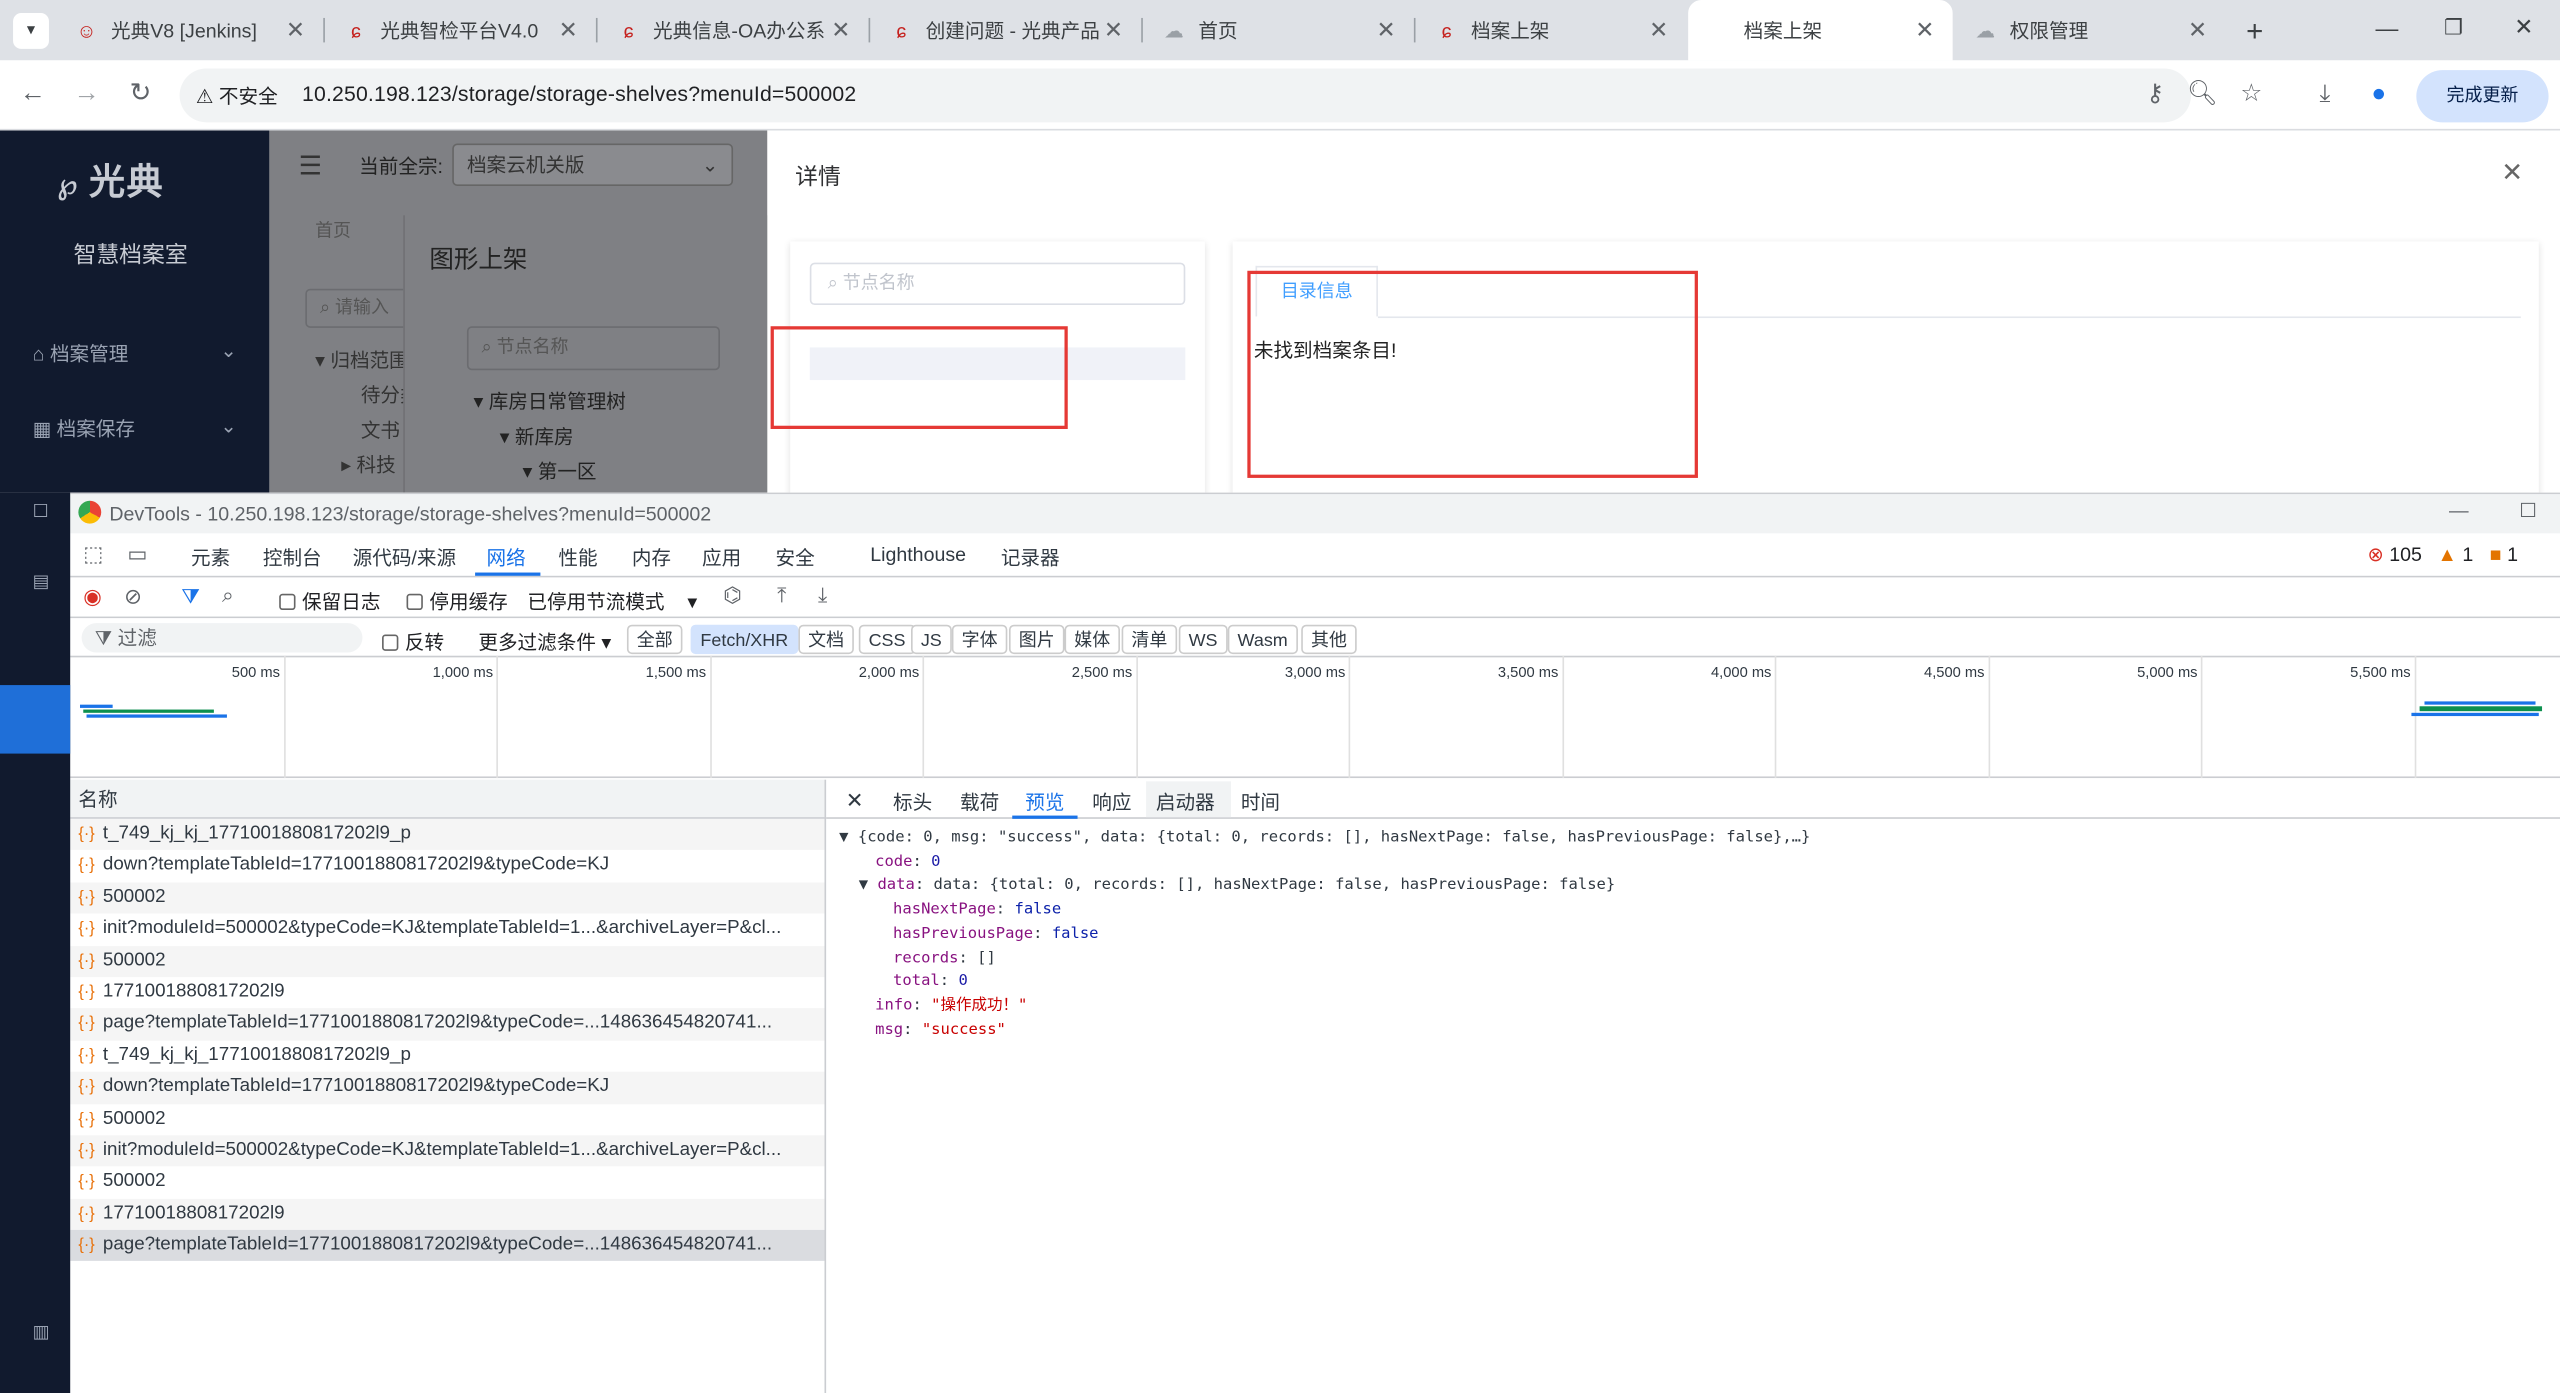 The image size is (2560, 1393). What do you see at coordinates (310, 166) in the screenshot?
I see `hamburger-icon: ☰` at bounding box center [310, 166].